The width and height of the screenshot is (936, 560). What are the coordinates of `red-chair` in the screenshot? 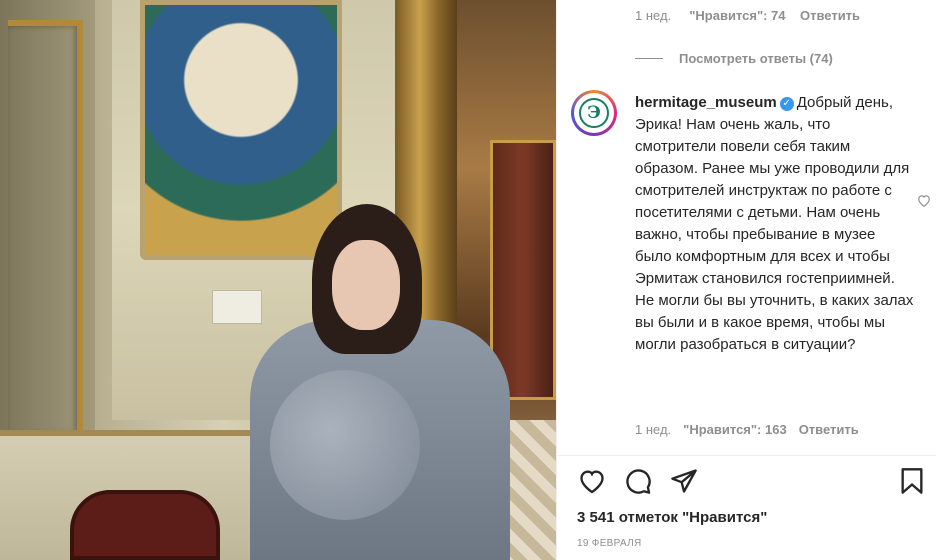 It's located at (145, 525).